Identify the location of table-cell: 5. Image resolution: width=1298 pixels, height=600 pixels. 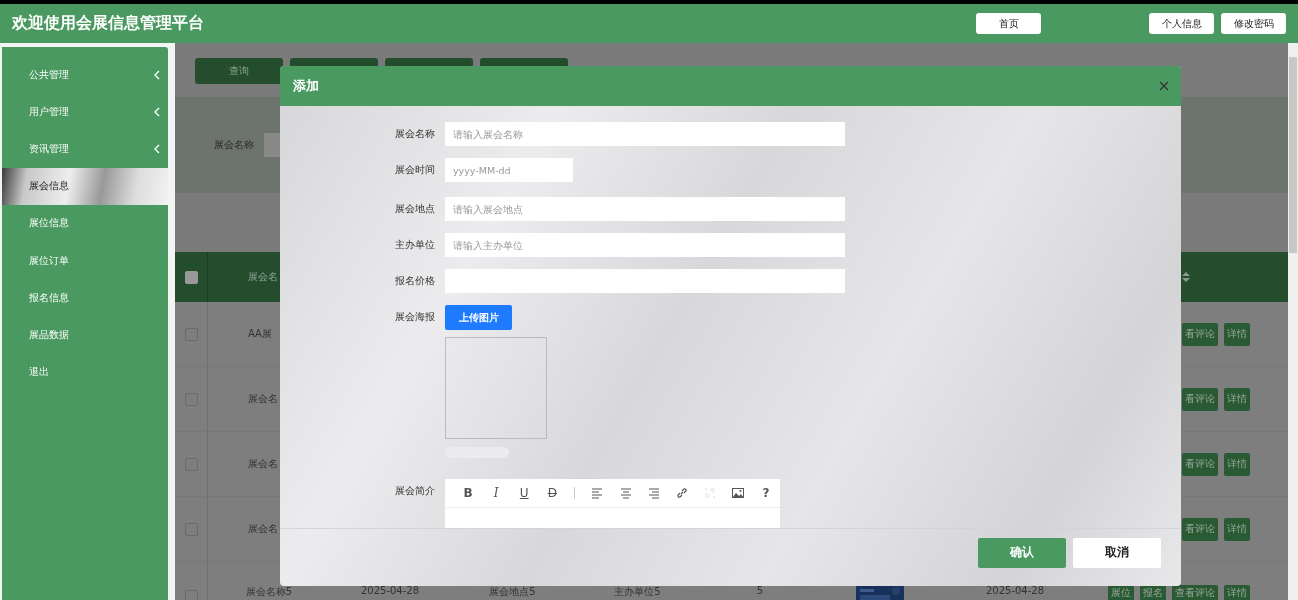
(760, 590).